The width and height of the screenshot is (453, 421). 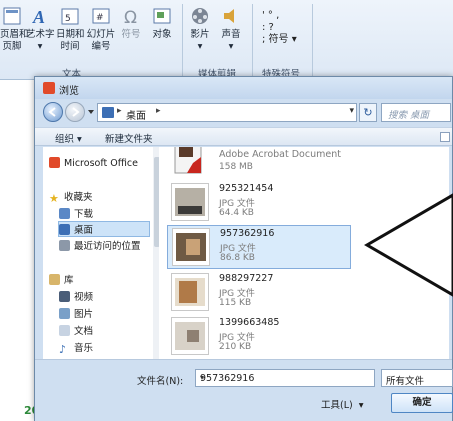 What do you see at coordinates (200, 40) in the screenshot?
I see `film-label: 影片 ▾` at bounding box center [200, 40].